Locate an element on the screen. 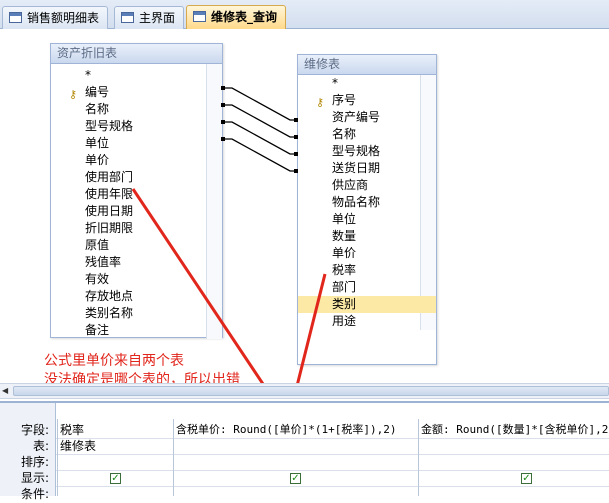 The width and height of the screenshot is (609, 503). table-icon is located at coordinates (15, 17).